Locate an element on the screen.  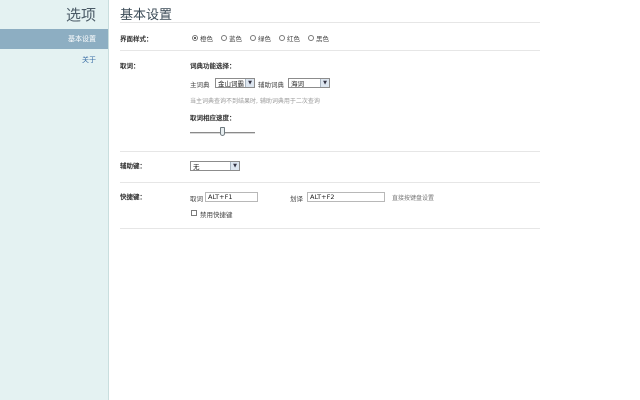
sidebar-item-about: 关于 is located at coordinates (89, 60).